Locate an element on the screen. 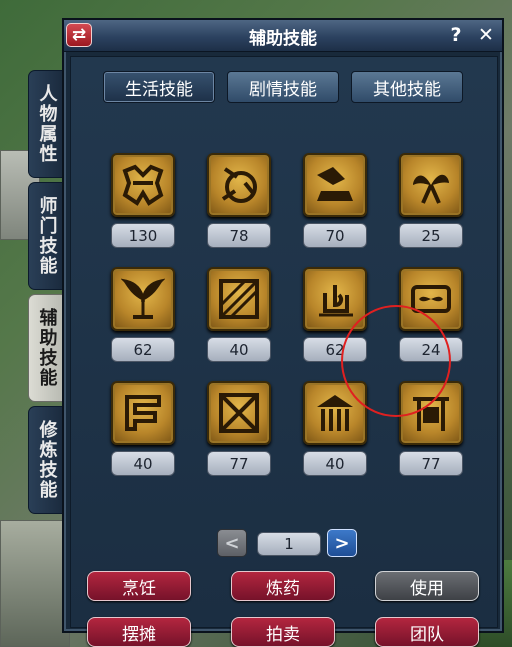 The height and width of the screenshot is (647, 512). temple-skill-icon is located at coordinates (335, 413).